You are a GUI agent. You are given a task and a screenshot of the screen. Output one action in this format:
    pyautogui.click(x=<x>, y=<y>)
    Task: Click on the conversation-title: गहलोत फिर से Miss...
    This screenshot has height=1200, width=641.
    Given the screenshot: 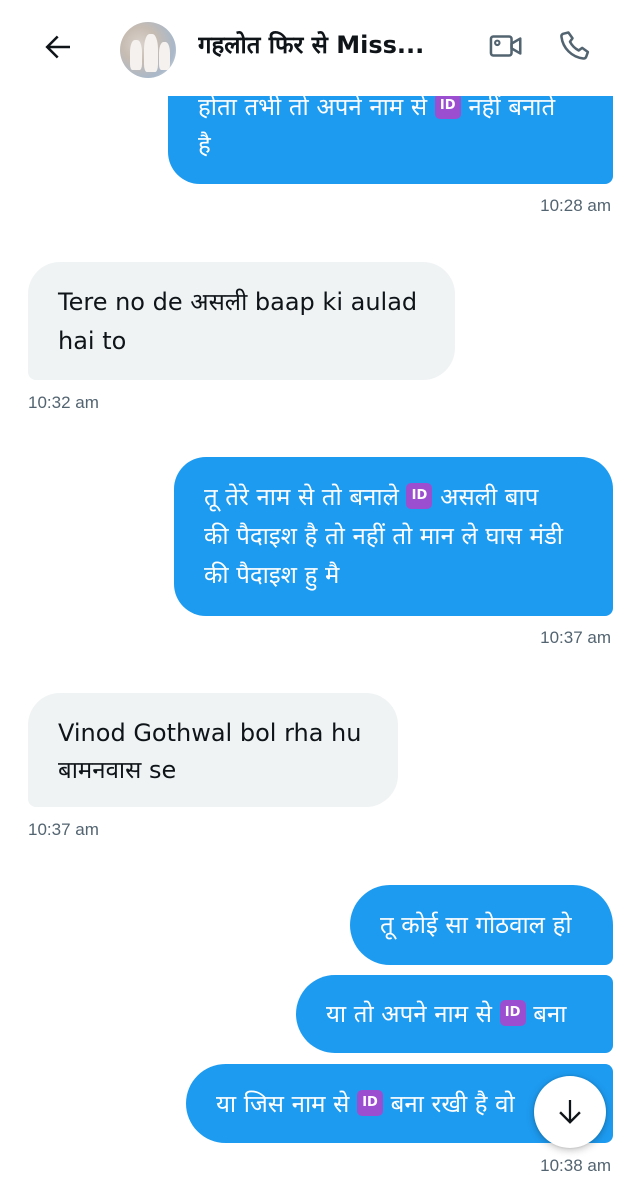 What is the action you would take?
    pyautogui.click(x=333, y=45)
    